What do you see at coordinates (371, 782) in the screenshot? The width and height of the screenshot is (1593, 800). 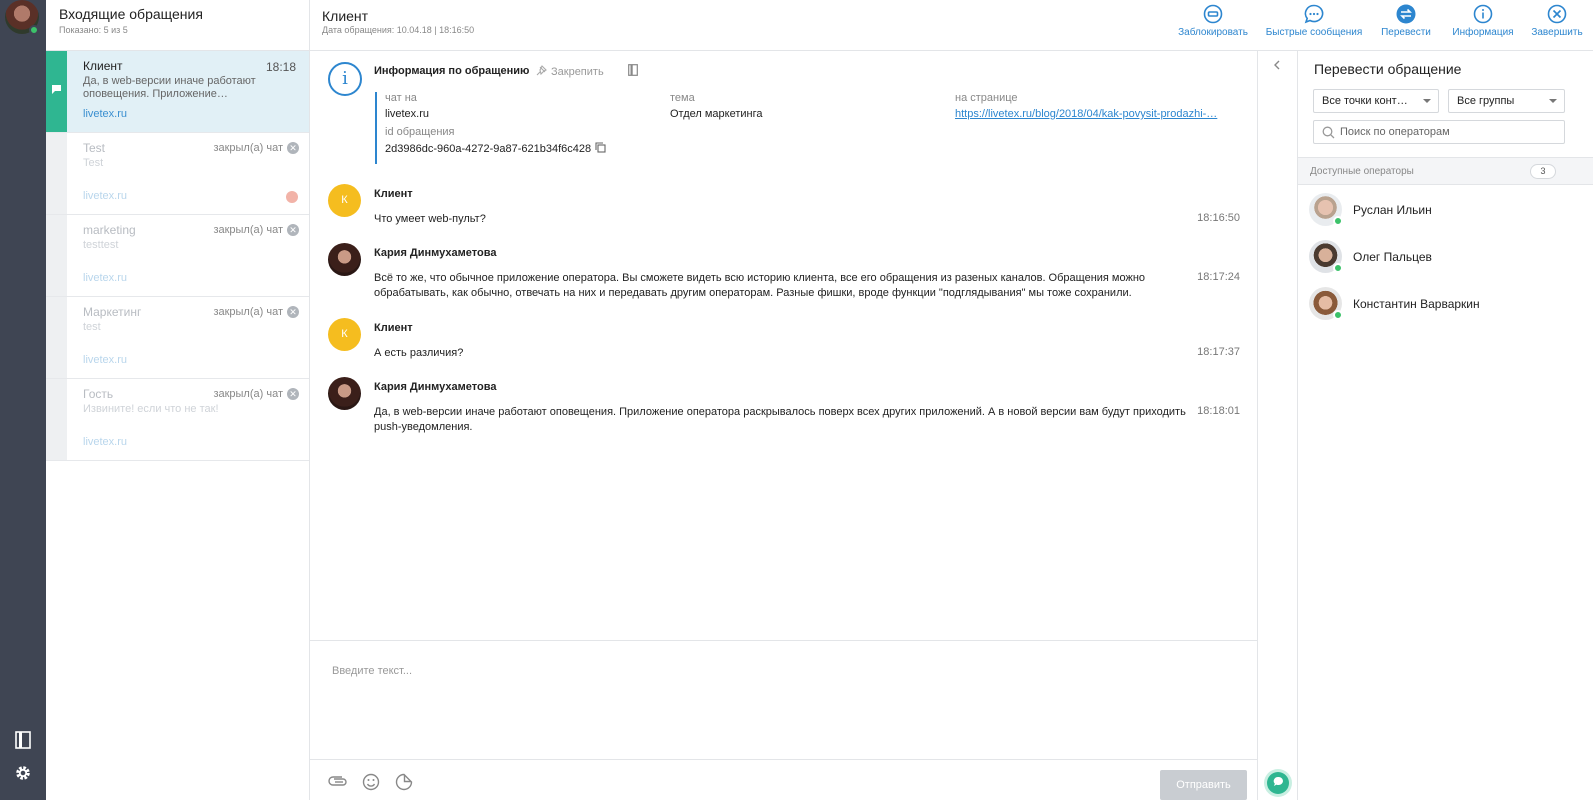 I see `emoji-icon` at bounding box center [371, 782].